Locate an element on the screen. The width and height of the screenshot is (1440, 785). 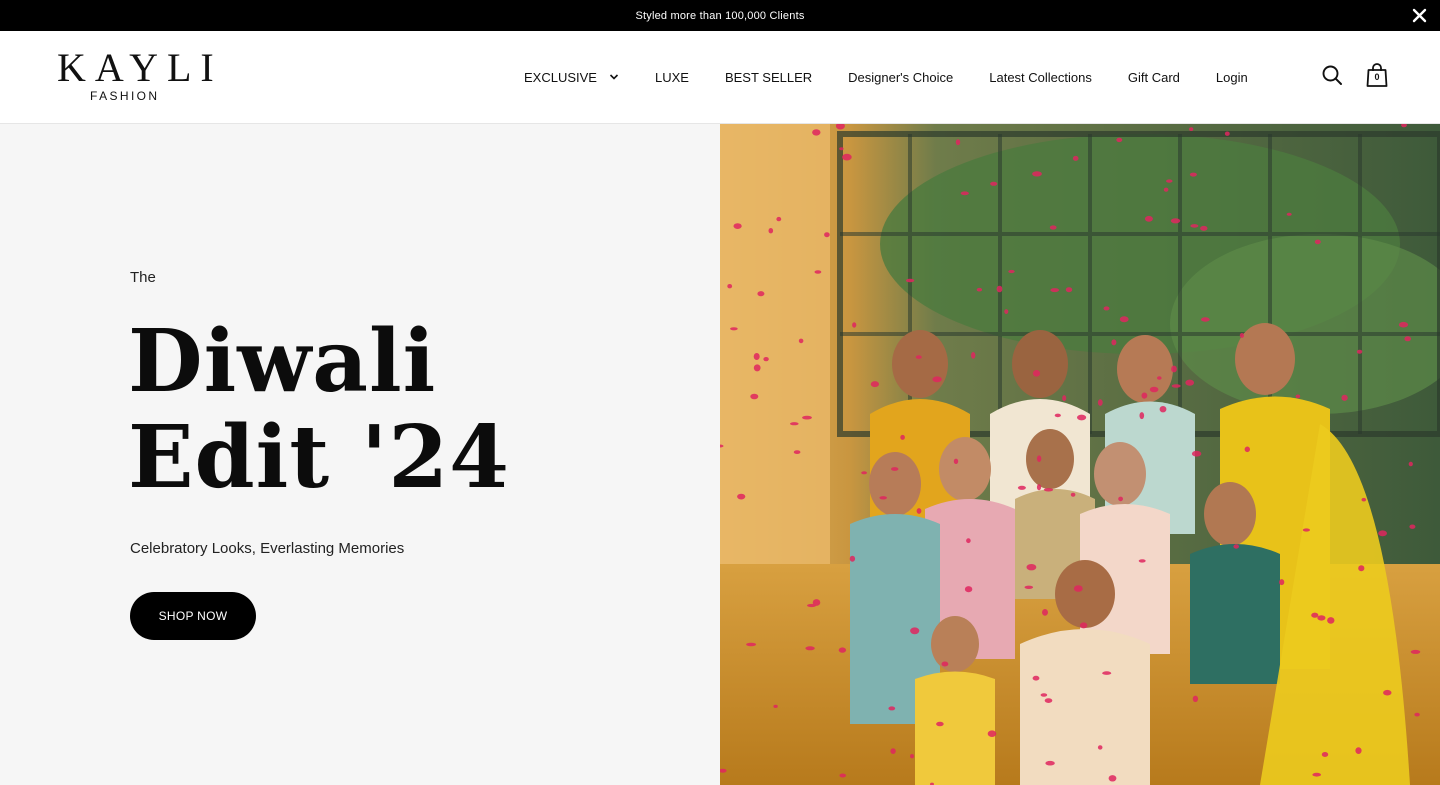
announcement-bar: Styled more than 100,000 Clients is located at coordinates (720, 15).